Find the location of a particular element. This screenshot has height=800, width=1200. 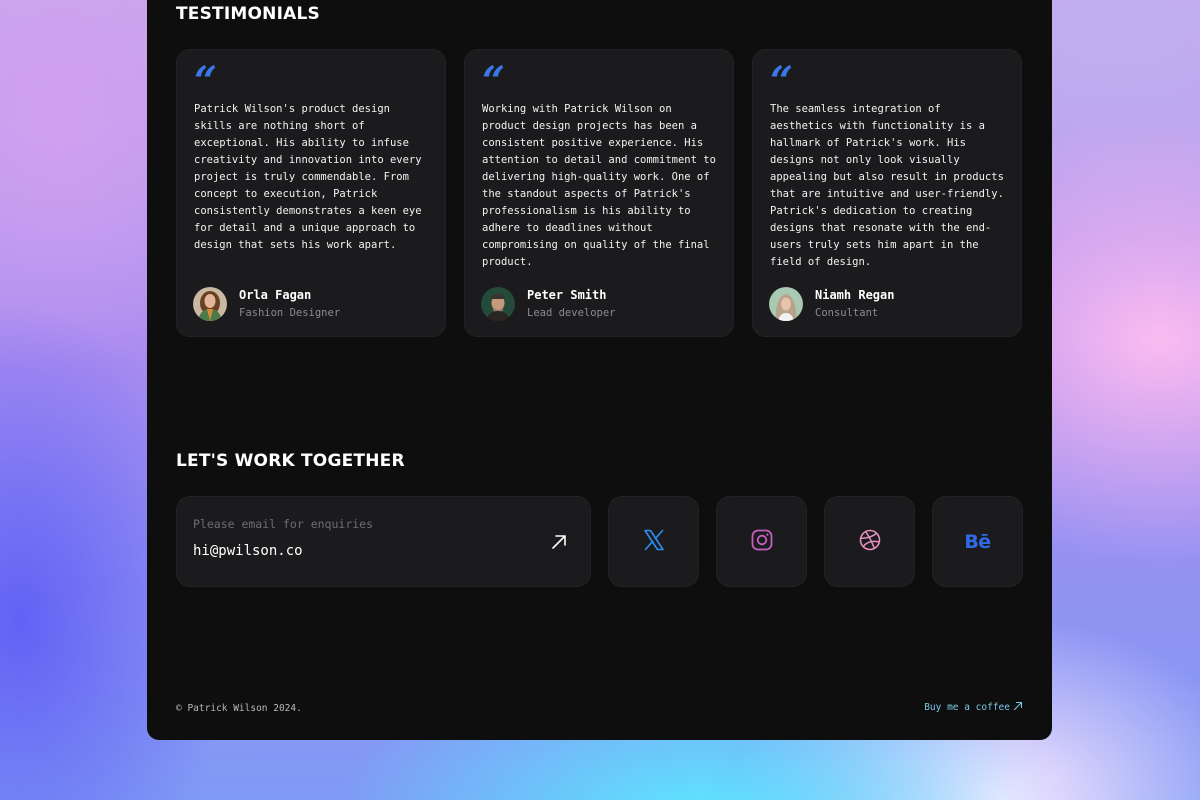

dribbble-icon is located at coordinates (870, 542).